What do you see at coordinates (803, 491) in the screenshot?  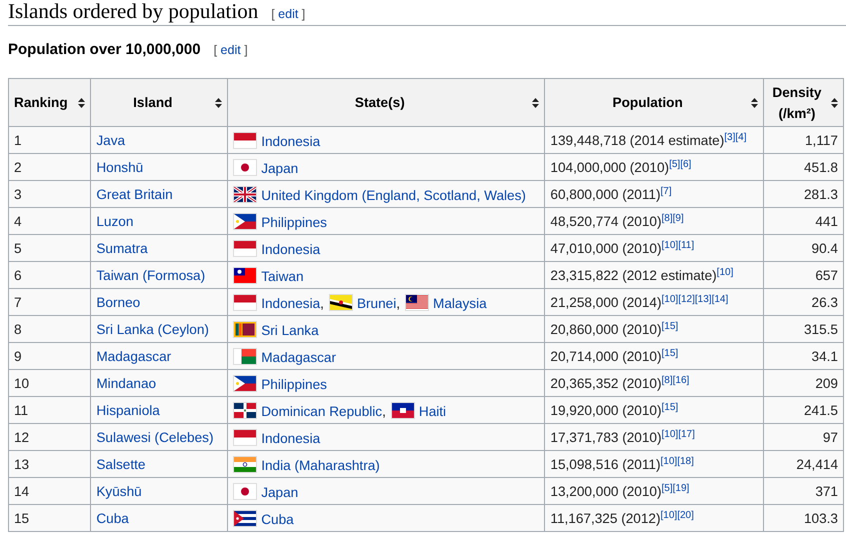 I see `table-cell: 371` at bounding box center [803, 491].